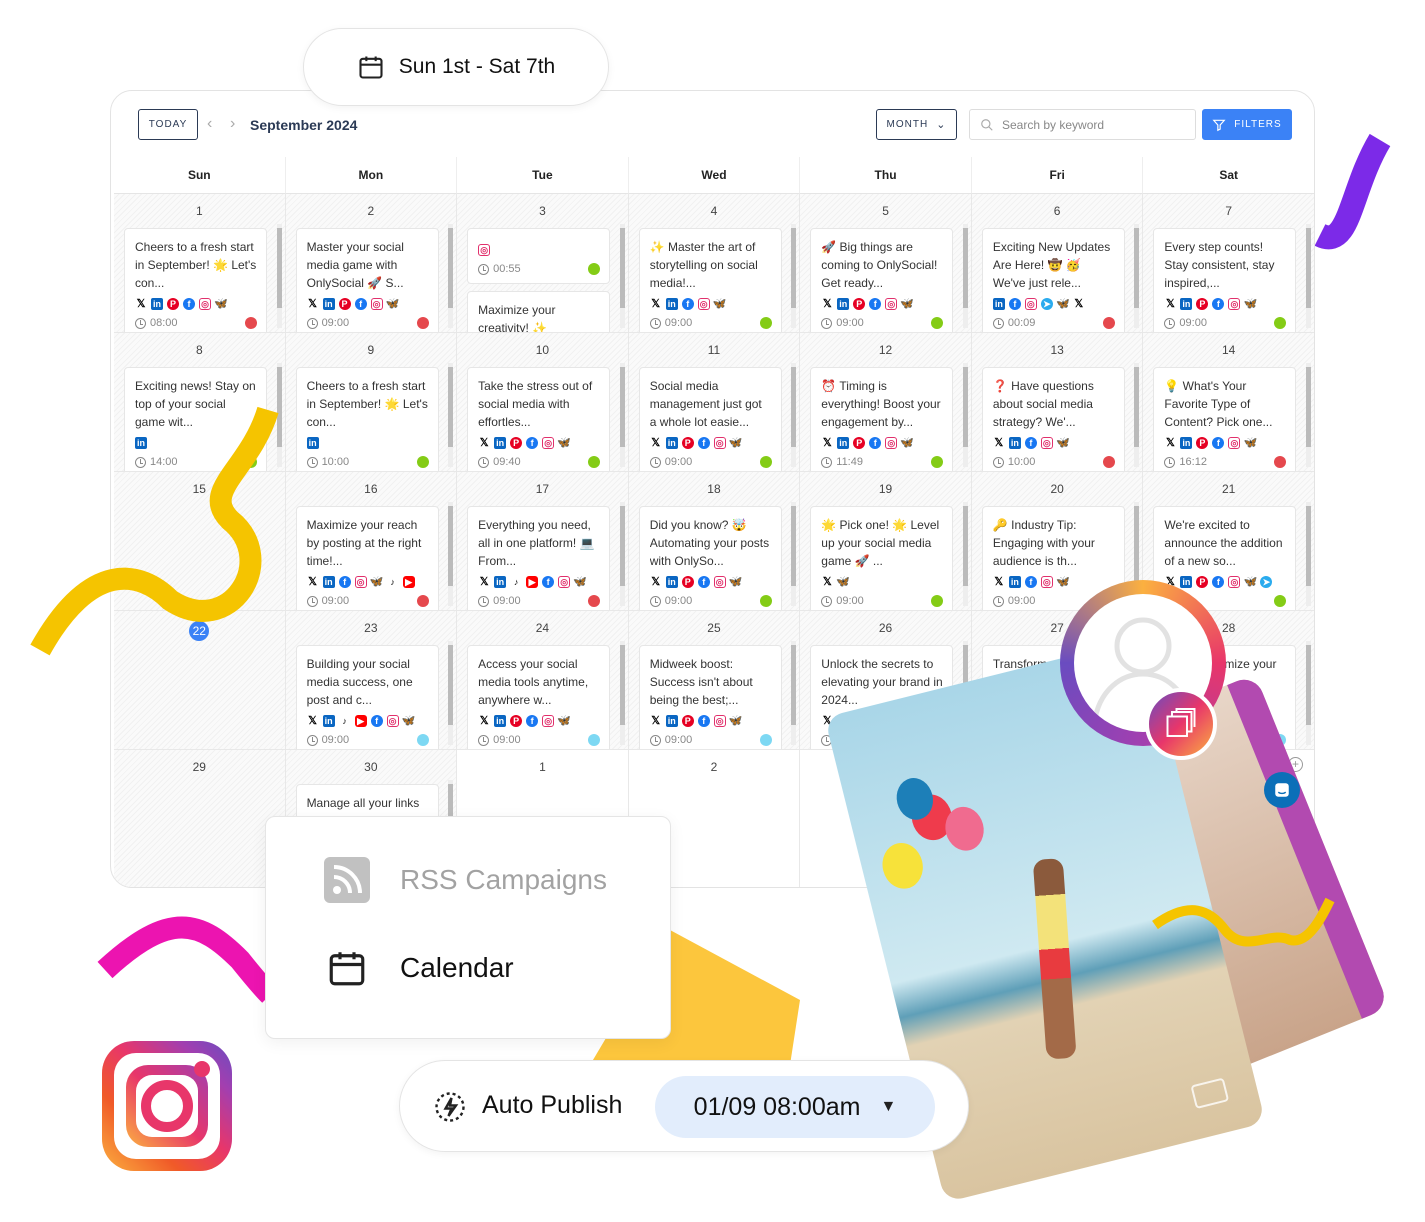  Describe the element at coordinates (843, 304) in the screenshot. I see `linkedin-icon: in` at that location.